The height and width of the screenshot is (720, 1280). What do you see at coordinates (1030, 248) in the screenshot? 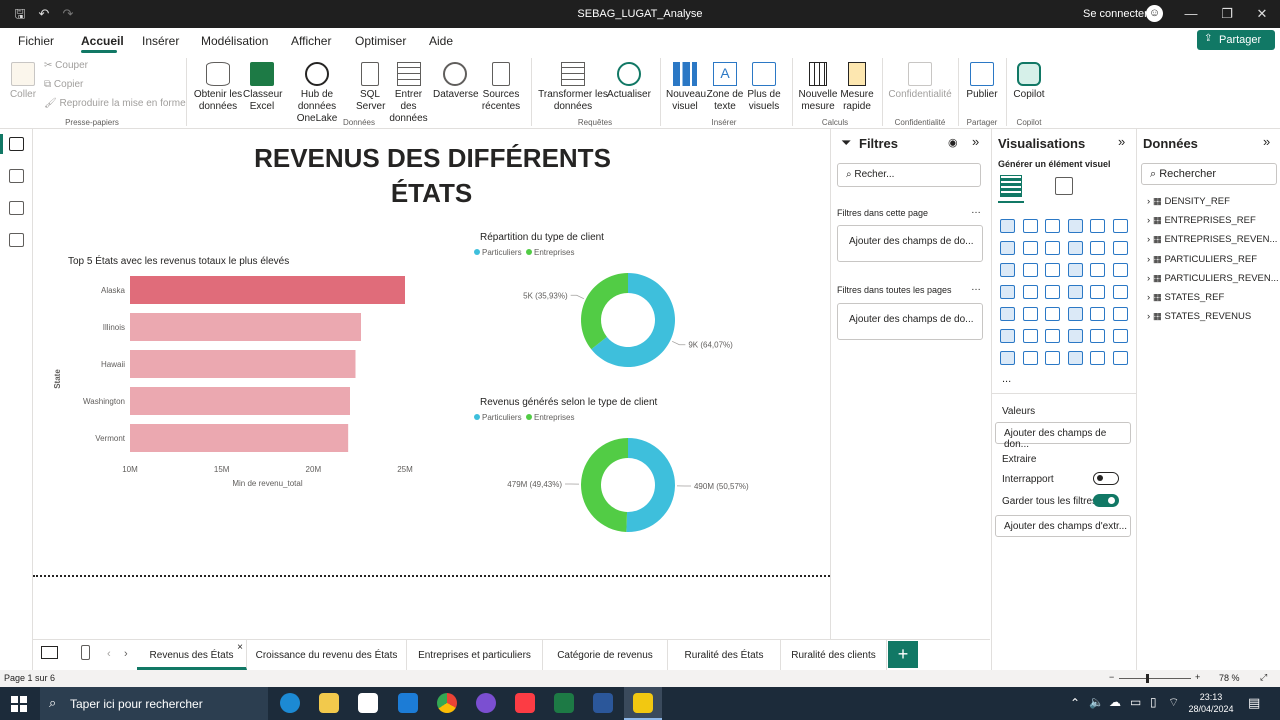
I see `area-icon` at bounding box center [1030, 248].